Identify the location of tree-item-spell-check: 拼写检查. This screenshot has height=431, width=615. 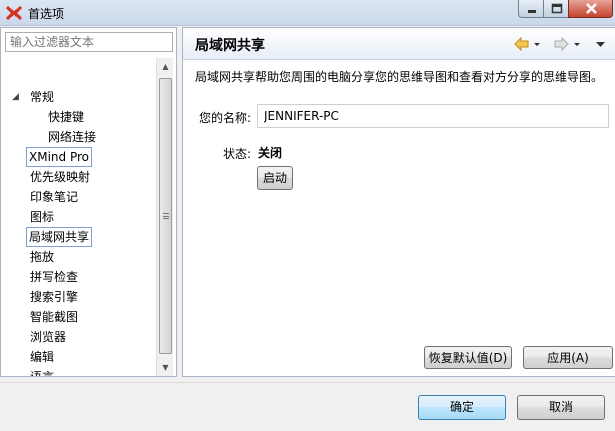
(54, 277).